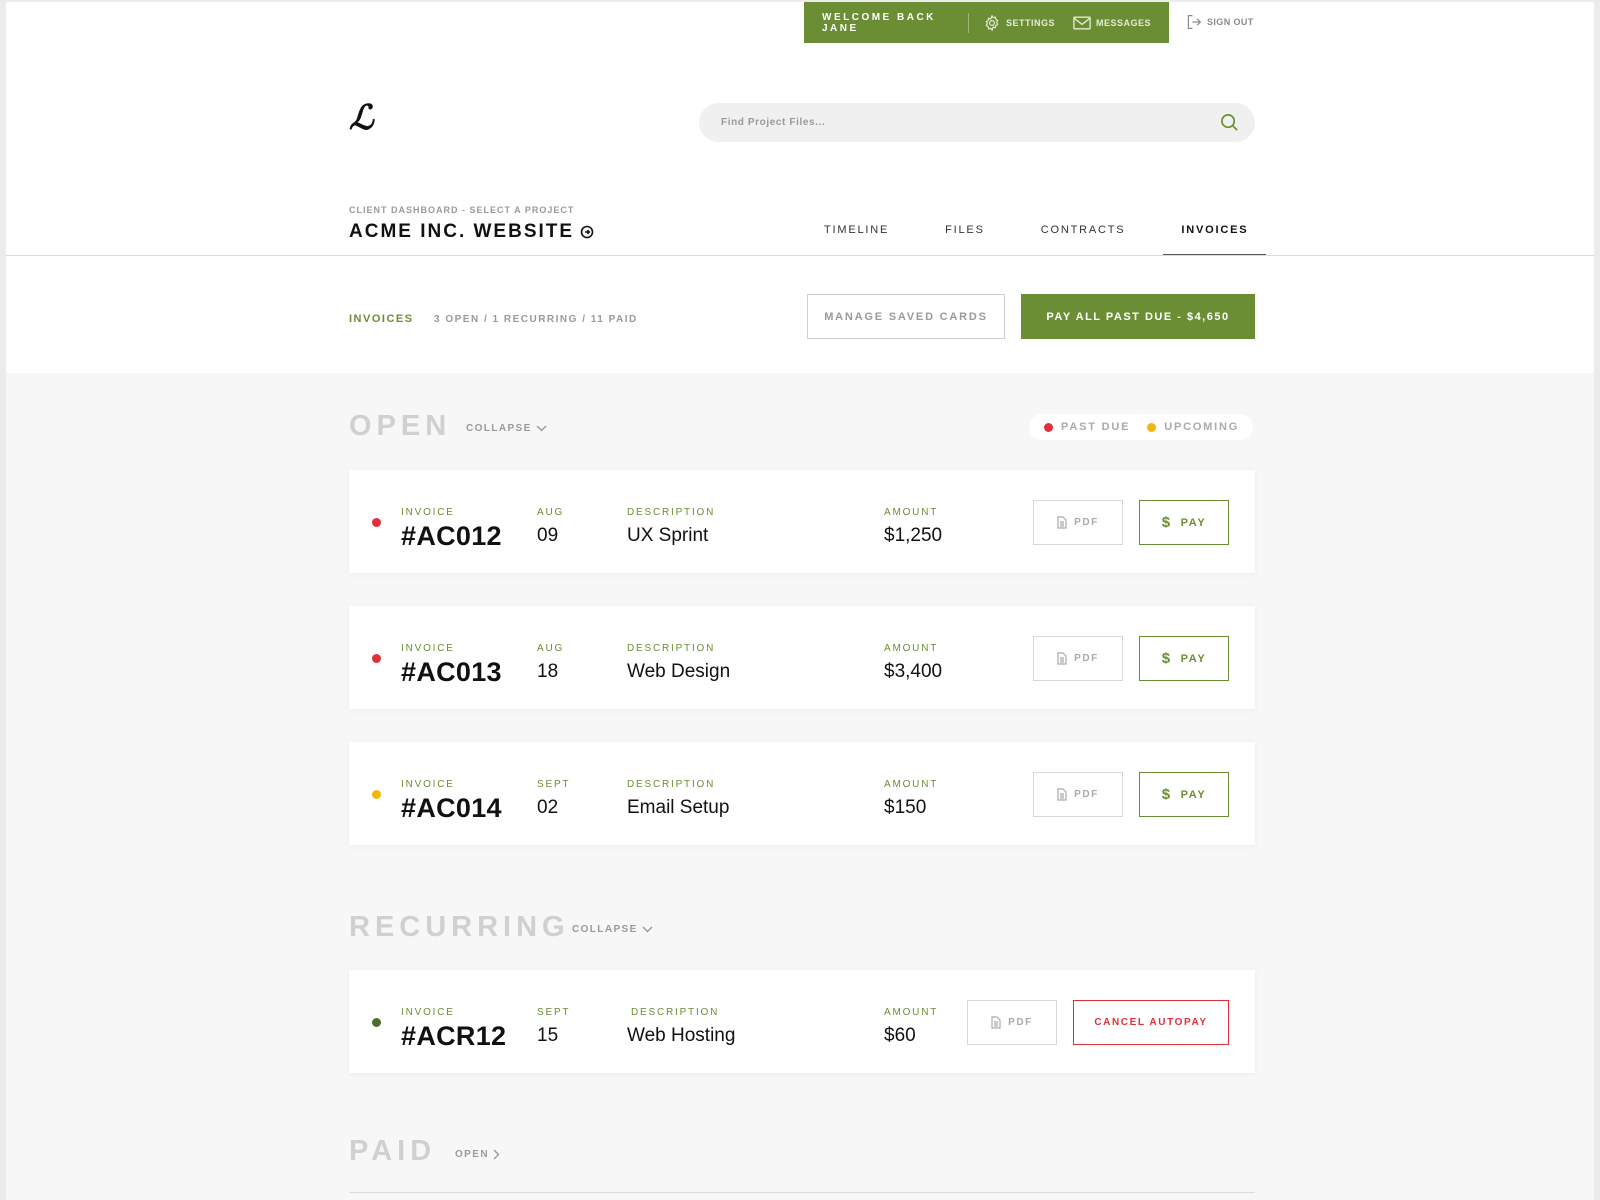 The image size is (1600, 1200). What do you see at coordinates (1202, 427) in the screenshot?
I see `legend-upcoming: UPCOMING` at bounding box center [1202, 427].